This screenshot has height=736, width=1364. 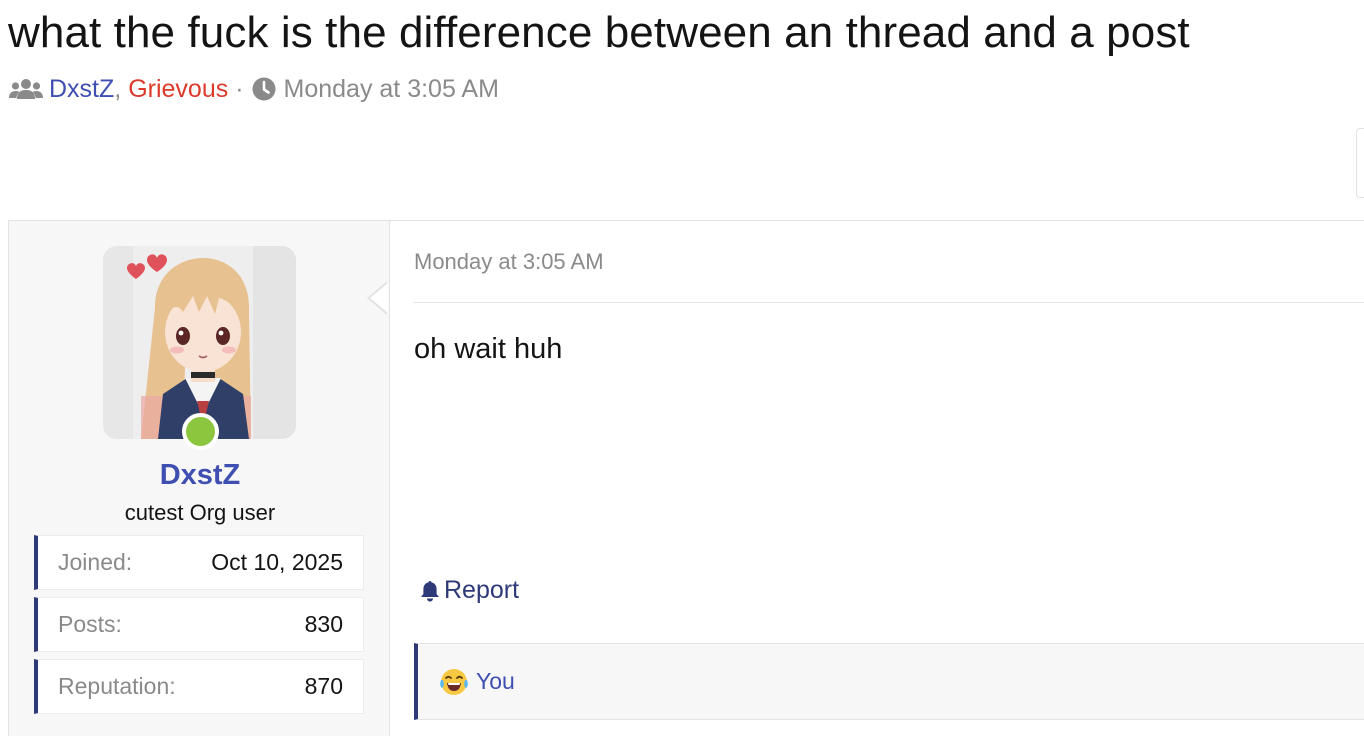 I want to click on post-body: oh wait huh, so click(x=488, y=349).